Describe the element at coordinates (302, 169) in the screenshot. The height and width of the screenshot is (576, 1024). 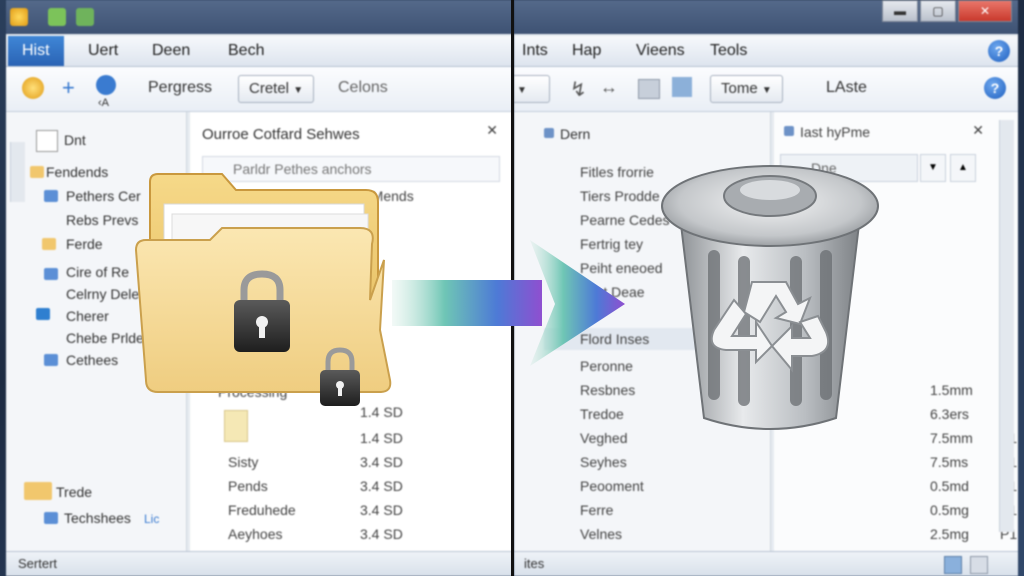
I see `search-box-text: Parldr Pethes anchors` at that location.